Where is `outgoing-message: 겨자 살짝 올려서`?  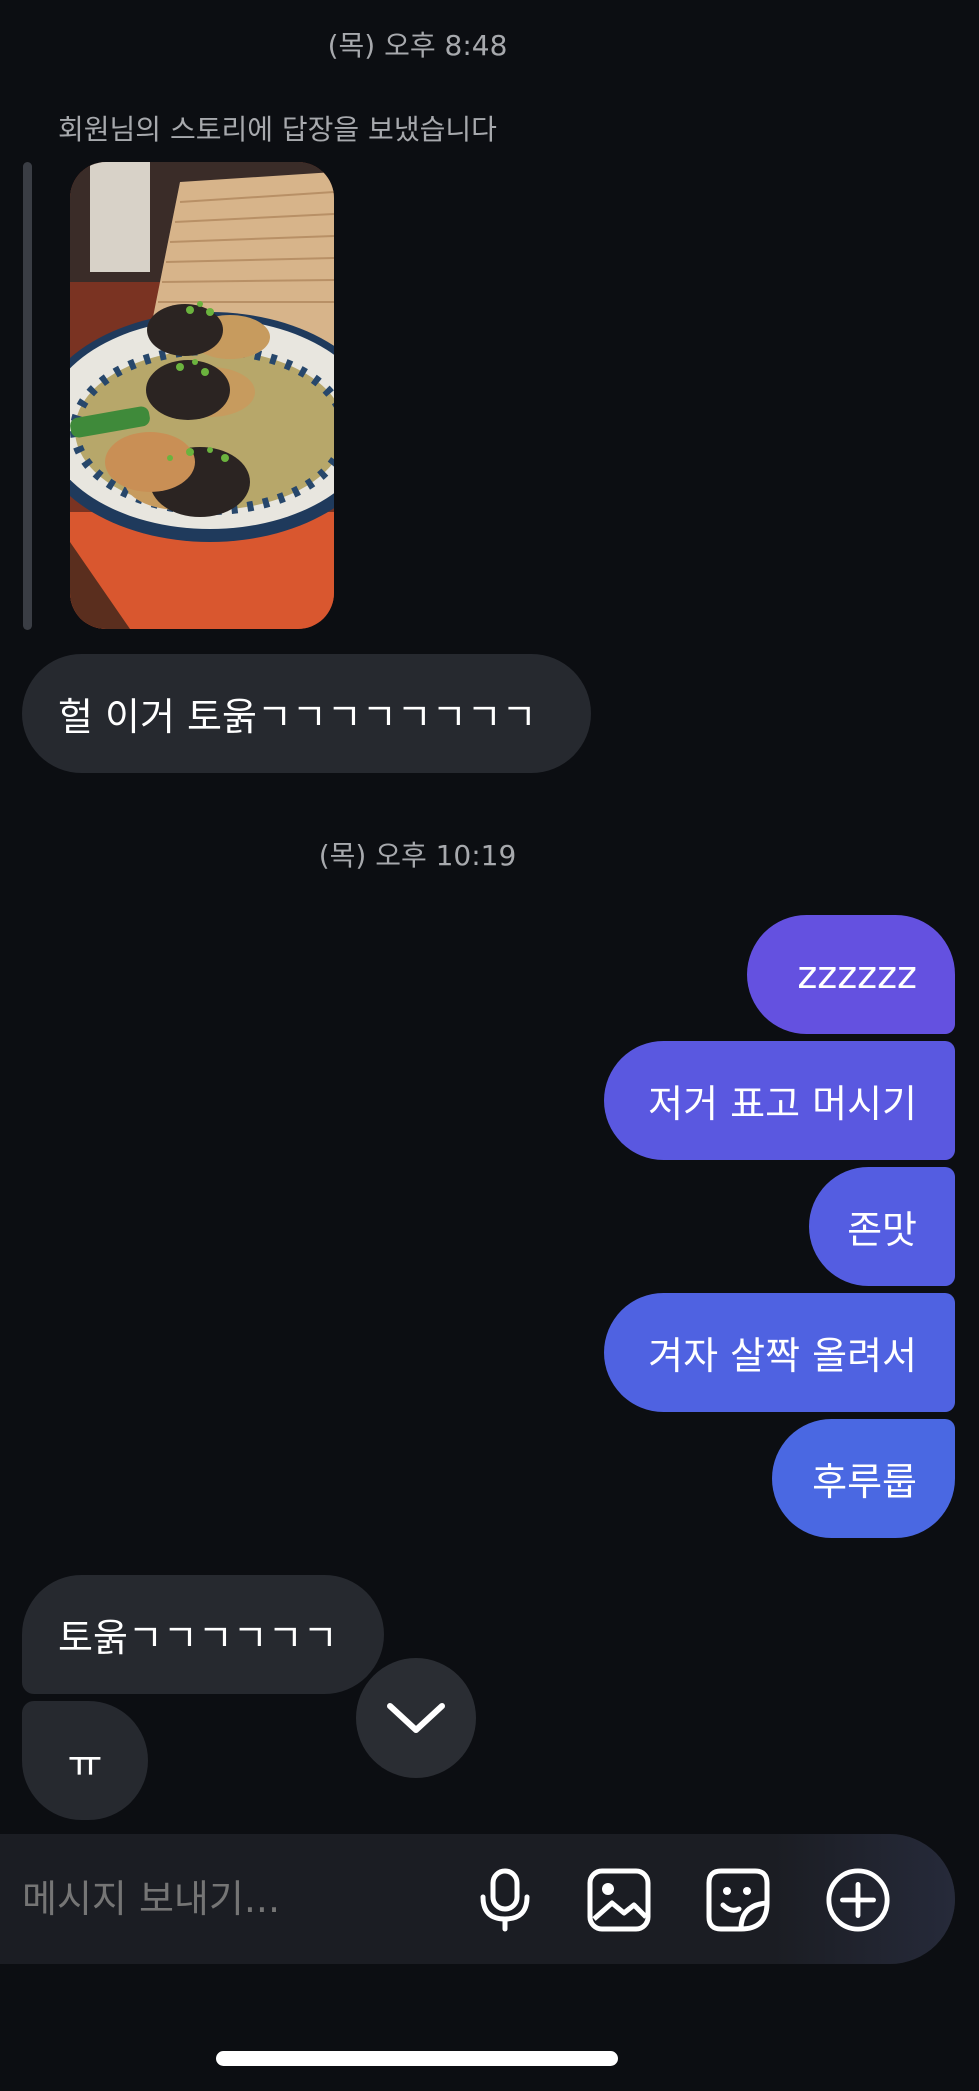 outgoing-message: 겨자 살짝 올려서 is located at coordinates (779, 1352).